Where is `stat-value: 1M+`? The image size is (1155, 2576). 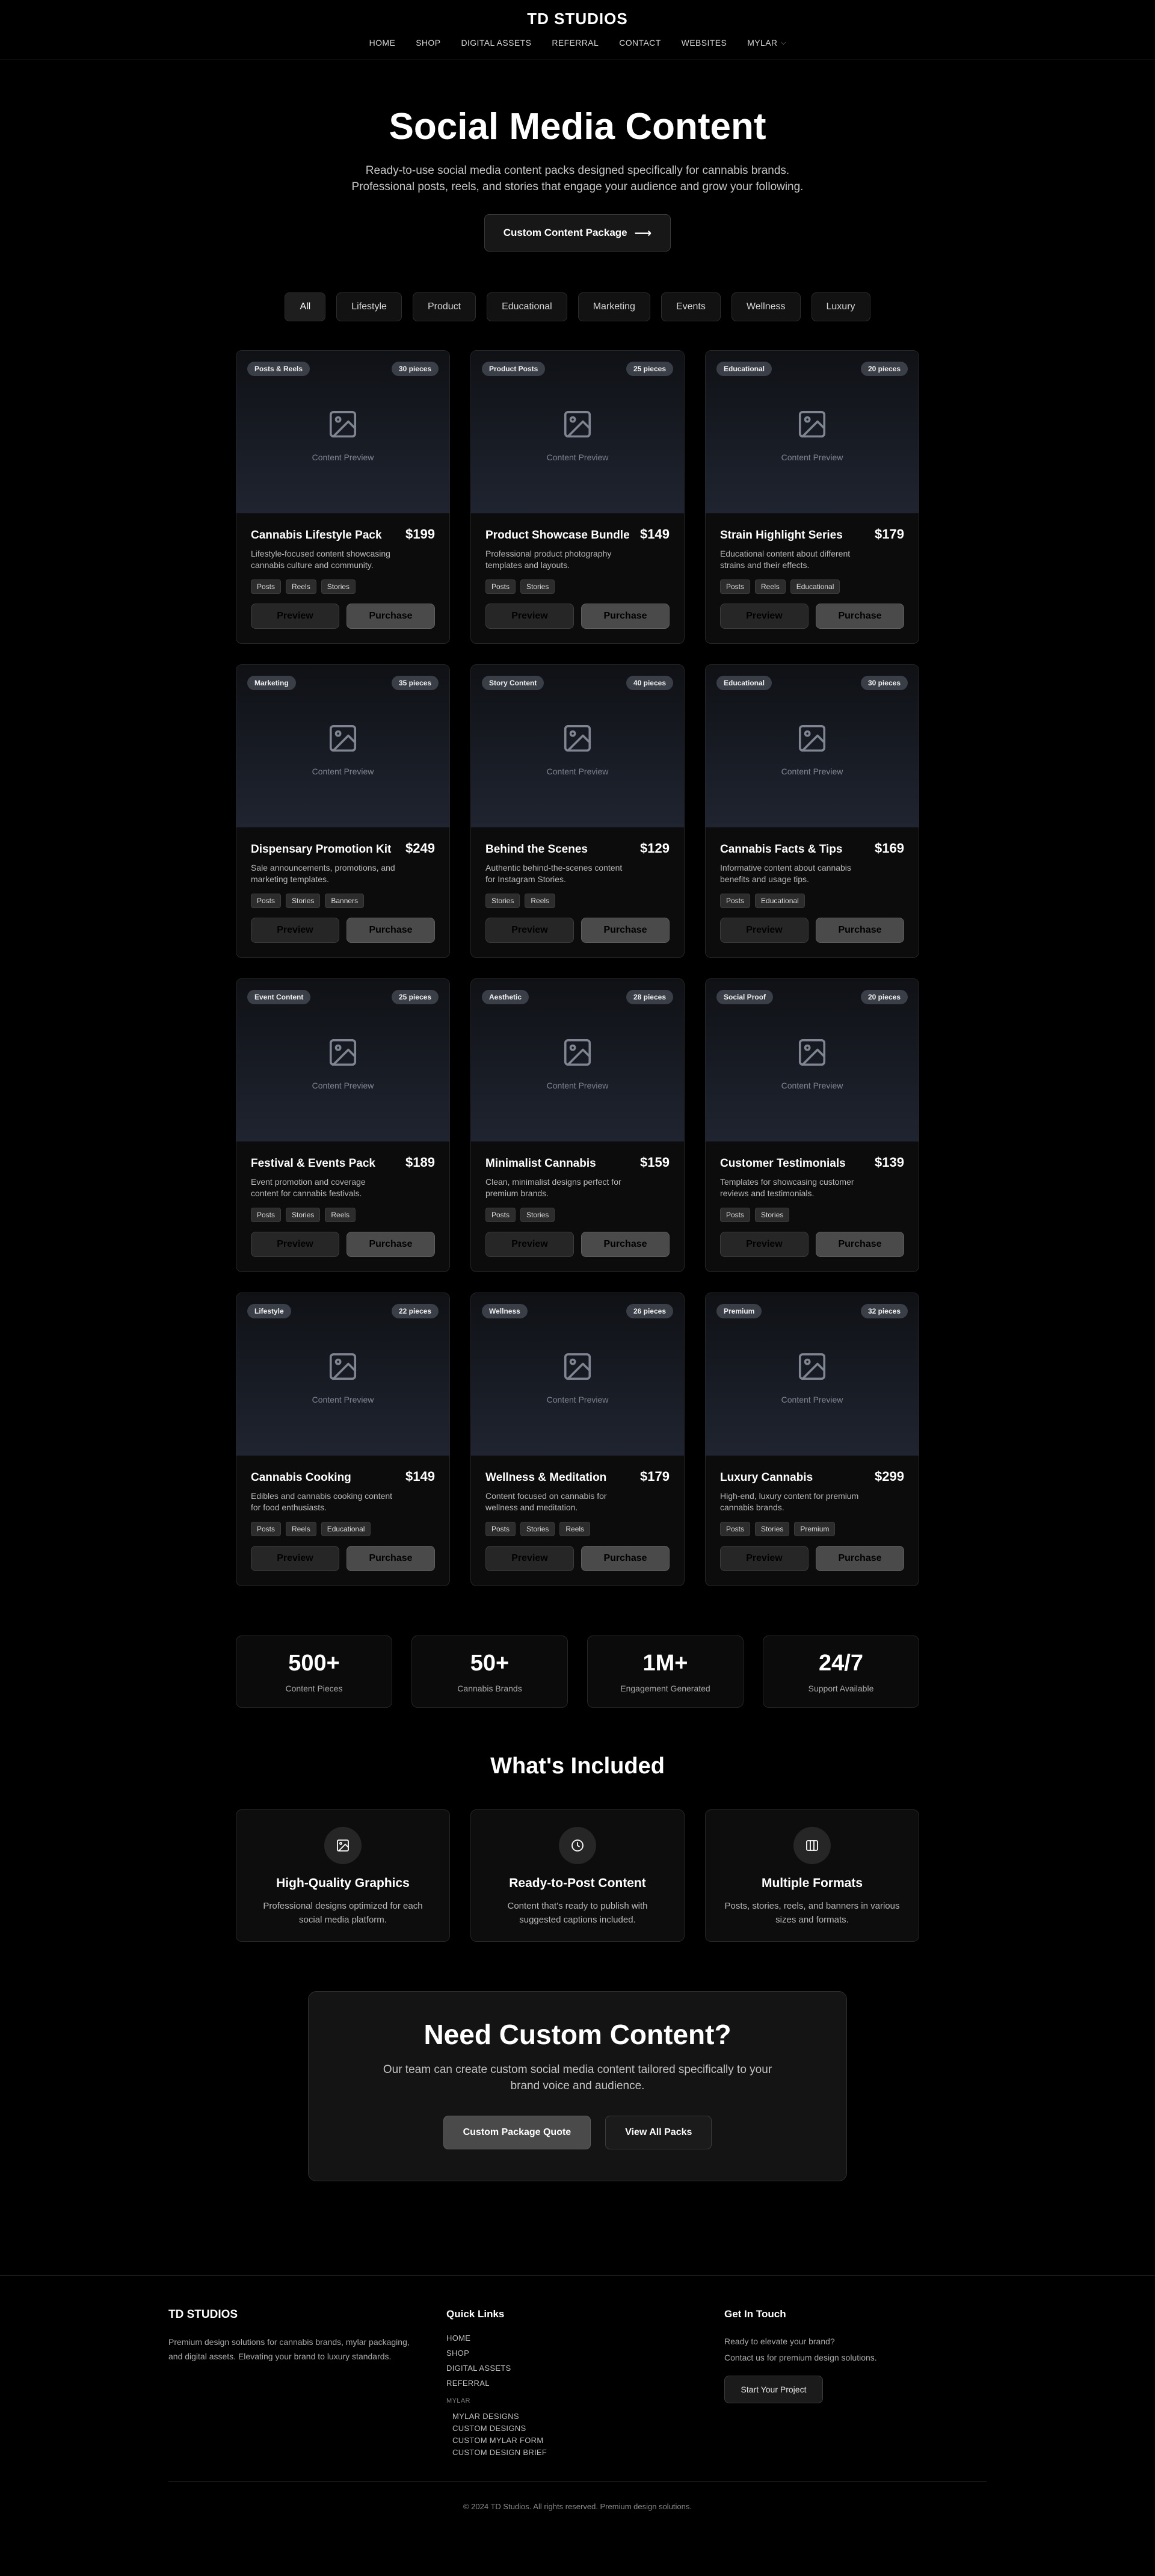 stat-value: 1M+ is located at coordinates (665, 1663).